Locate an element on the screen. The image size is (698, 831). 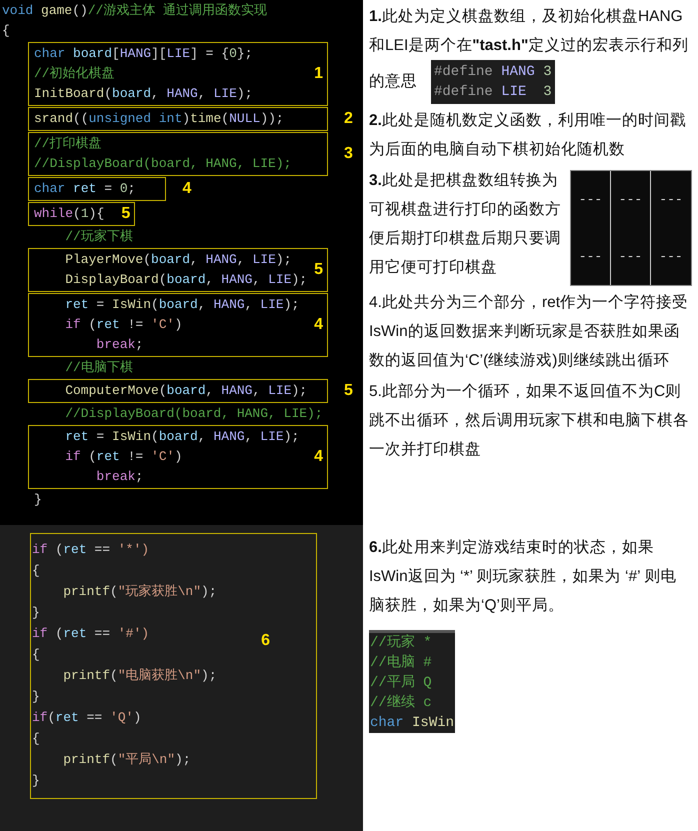
code-line: printf("平局\n"); is located at coordinates (126, 760).